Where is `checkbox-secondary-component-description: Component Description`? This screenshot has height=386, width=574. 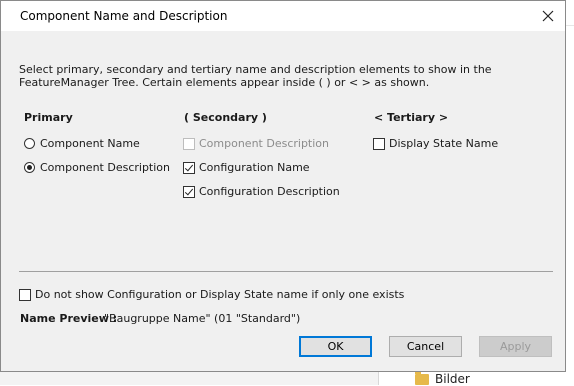
checkbox-secondary-component-description: Component Description is located at coordinates (256, 143).